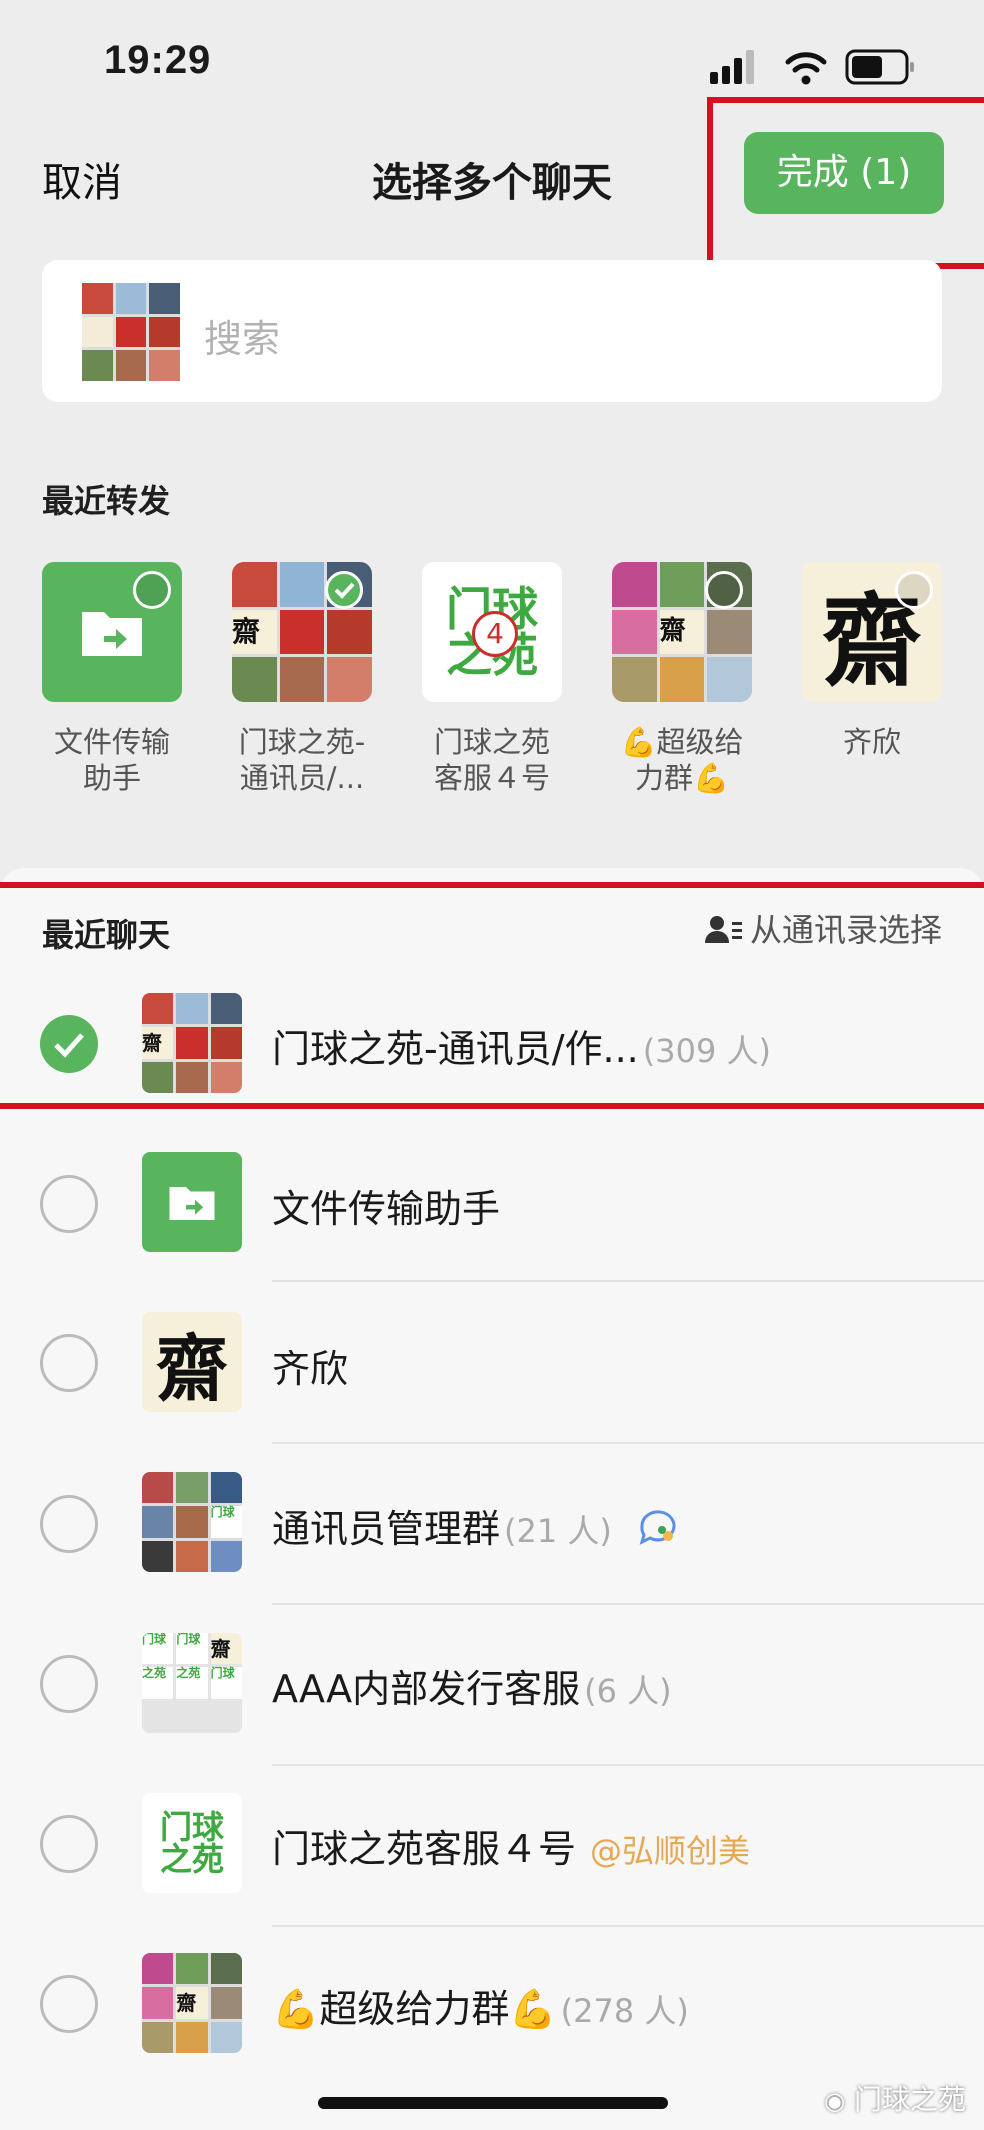  What do you see at coordinates (158, 60) in the screenshot?
I see `status-time: 19:29` at bounding box center [158, 60].